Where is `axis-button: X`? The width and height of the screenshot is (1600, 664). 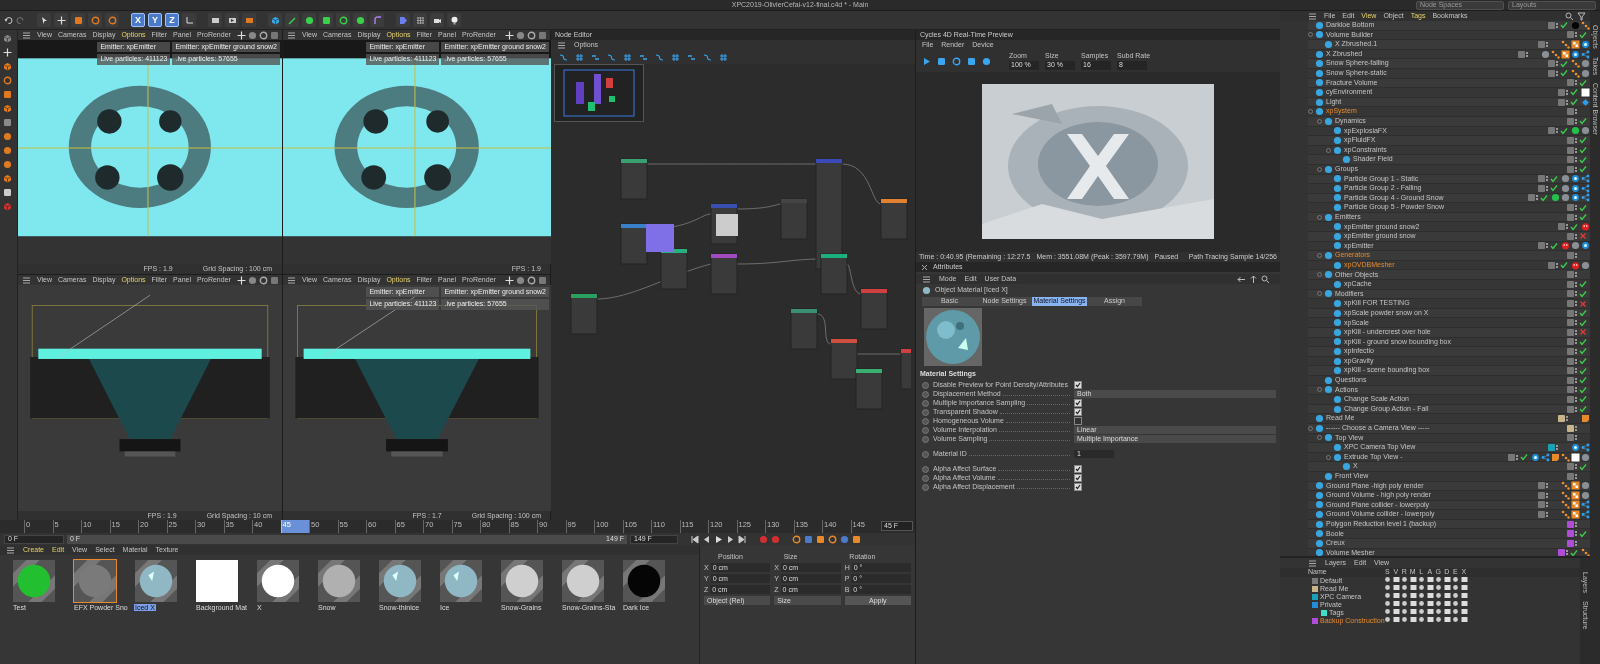
axis-button: X is located at coordinates (138, 20).